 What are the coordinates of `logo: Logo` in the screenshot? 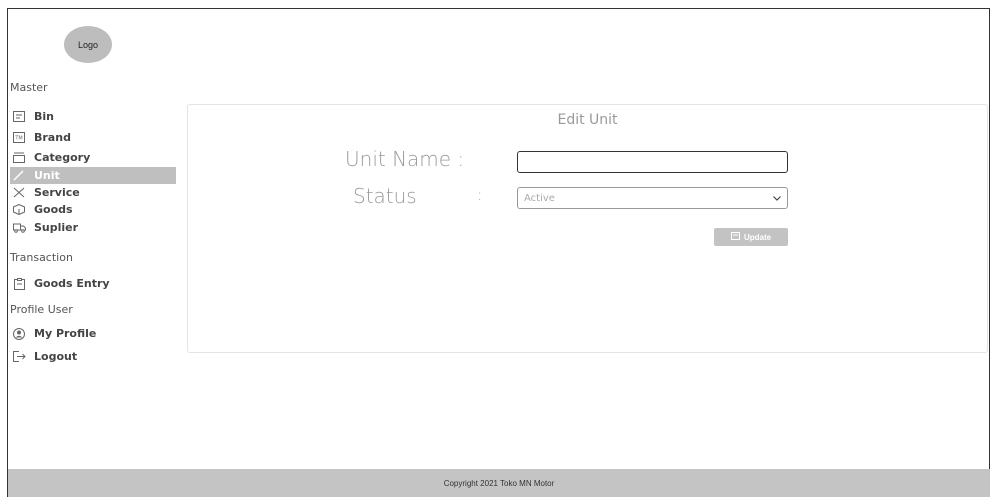 It's located at (88, 44).